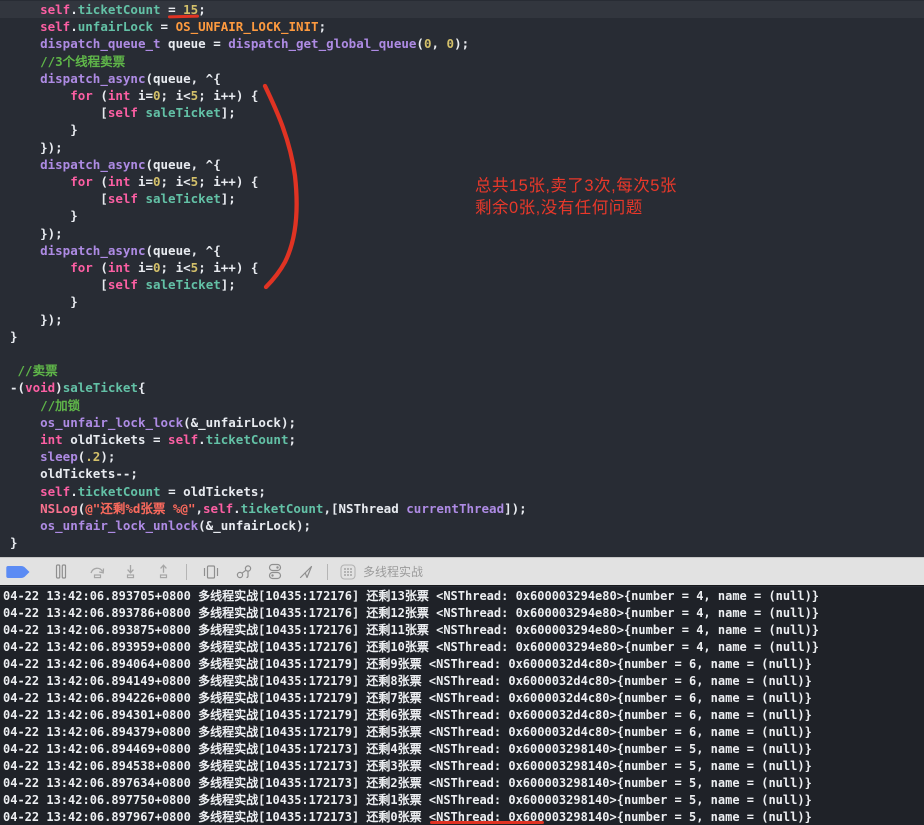  Describe the element at coordinates (14, 543) in the screenshot. I see `code-token: }` at that location.